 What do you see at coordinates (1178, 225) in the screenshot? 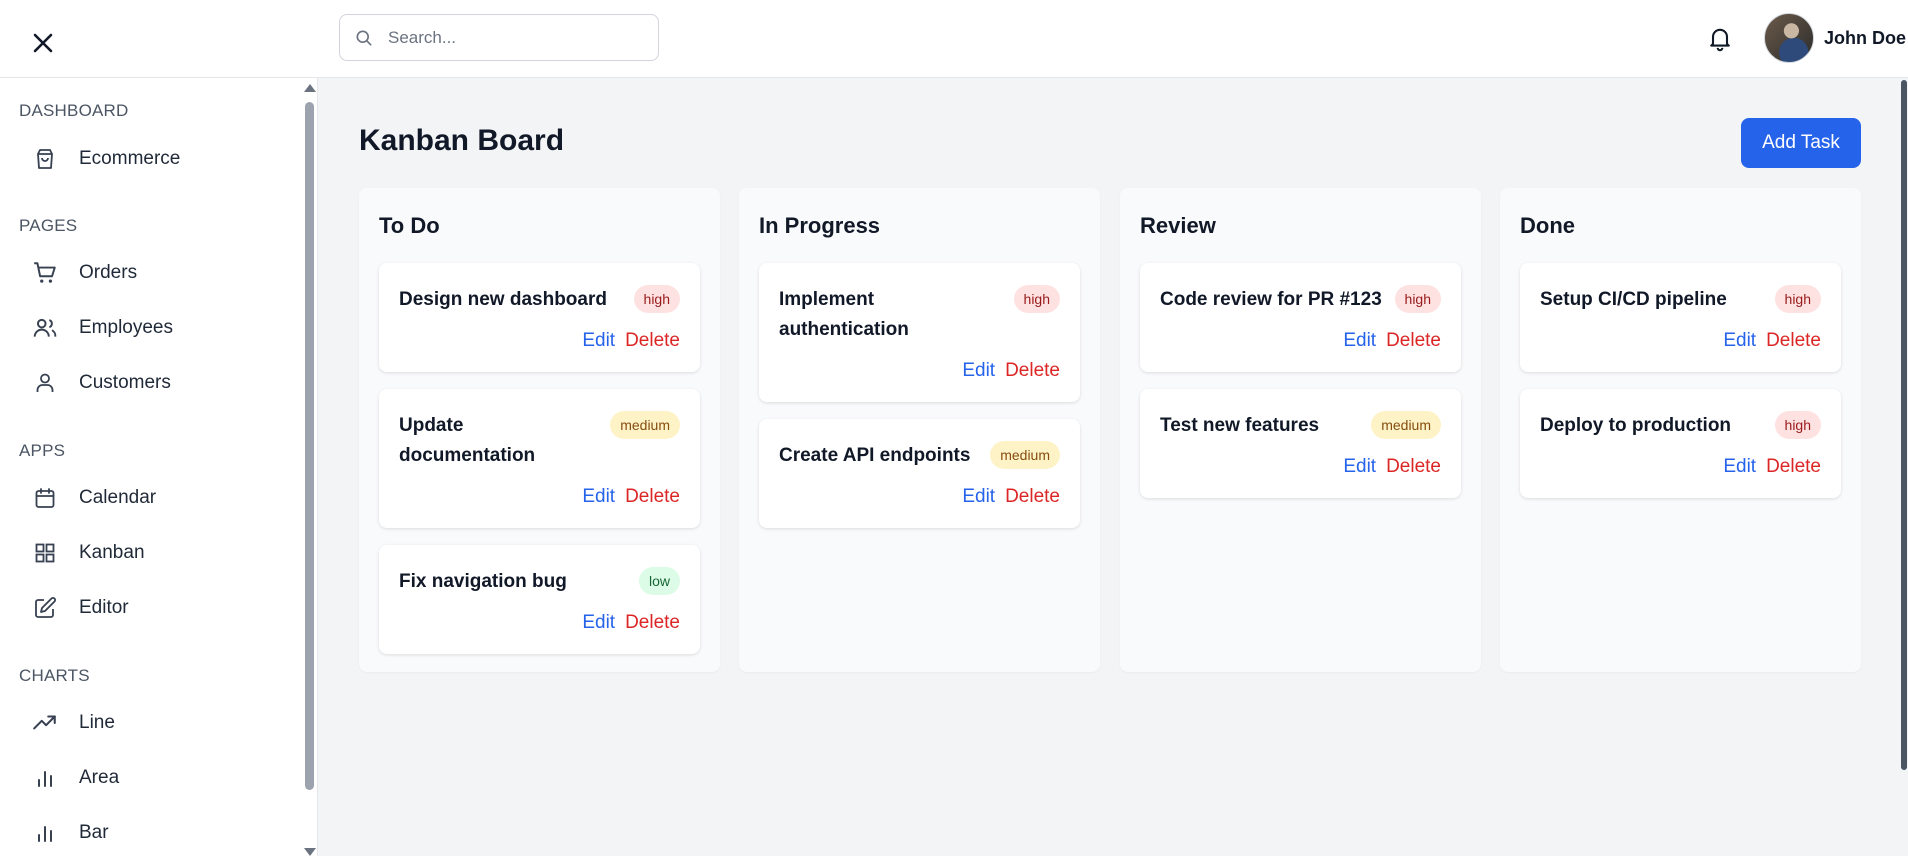
I see `column-title: Review` at bounding box center [1178, 225].